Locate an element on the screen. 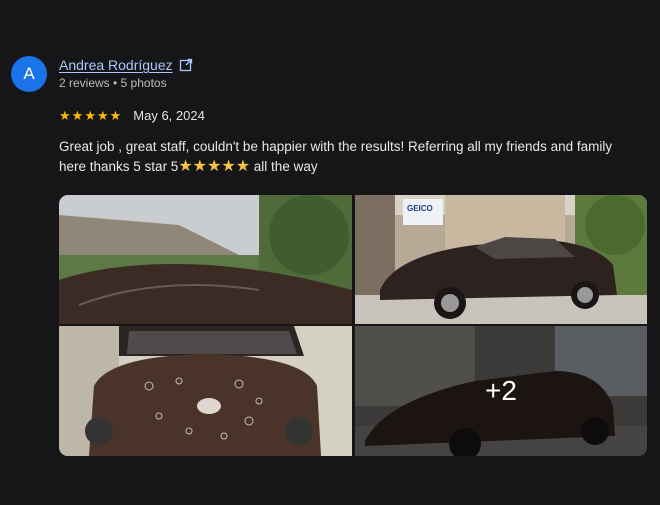 Image resolution: width=660 pixels, height=505 pixels. avatar: A is located at coordinates (29, 74).